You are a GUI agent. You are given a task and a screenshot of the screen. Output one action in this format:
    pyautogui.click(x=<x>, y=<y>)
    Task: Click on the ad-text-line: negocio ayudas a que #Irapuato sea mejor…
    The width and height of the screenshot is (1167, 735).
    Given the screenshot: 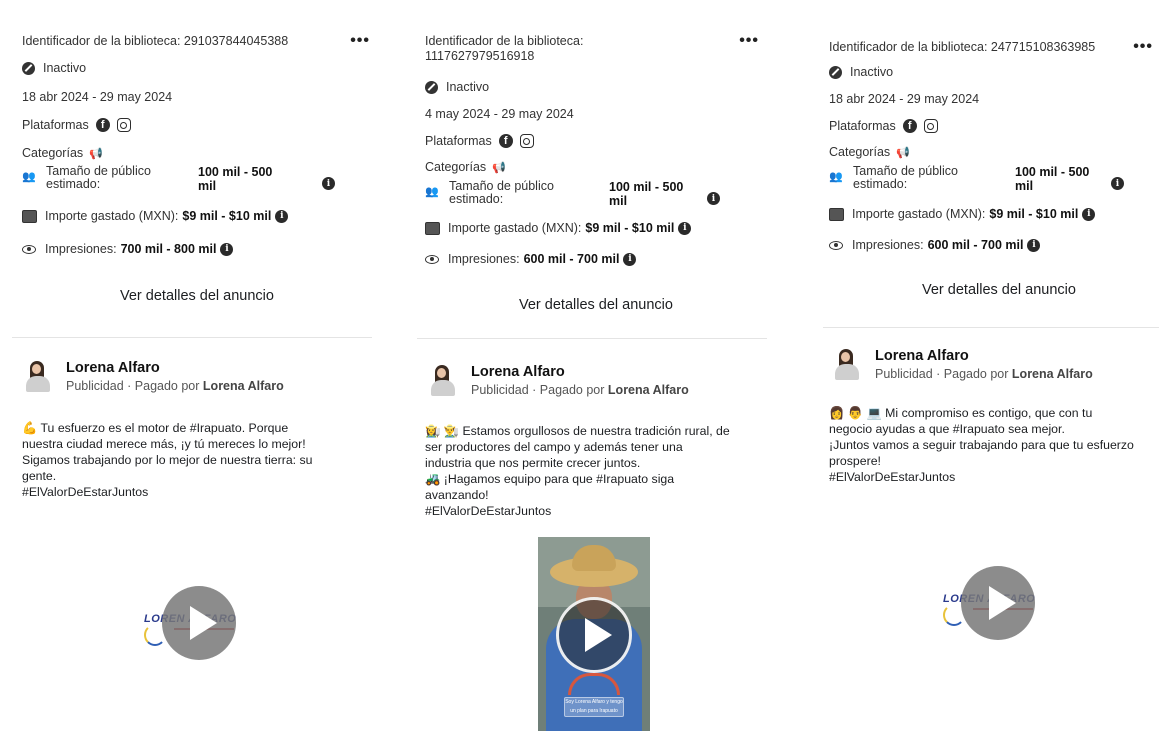 What is the action you would take?
    pyautogui.click(x=947, y=429)
    